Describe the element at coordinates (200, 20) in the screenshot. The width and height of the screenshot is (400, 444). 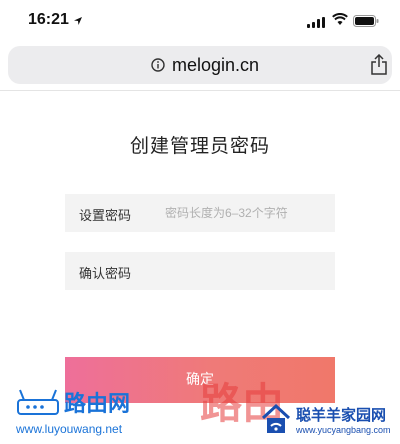
I see `status-bar: 16:21` at that location.